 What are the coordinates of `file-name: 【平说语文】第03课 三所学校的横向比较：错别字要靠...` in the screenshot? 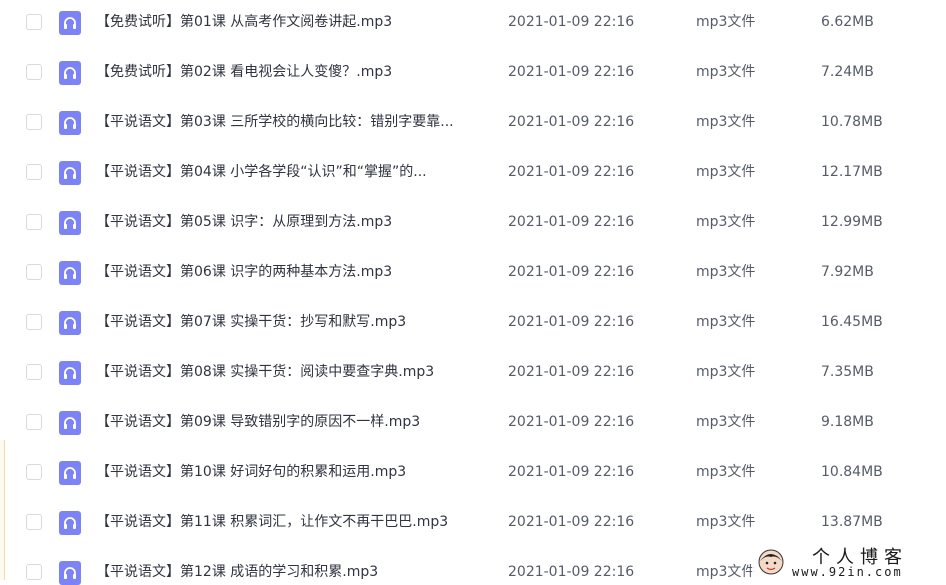 It's located at (288, 122).